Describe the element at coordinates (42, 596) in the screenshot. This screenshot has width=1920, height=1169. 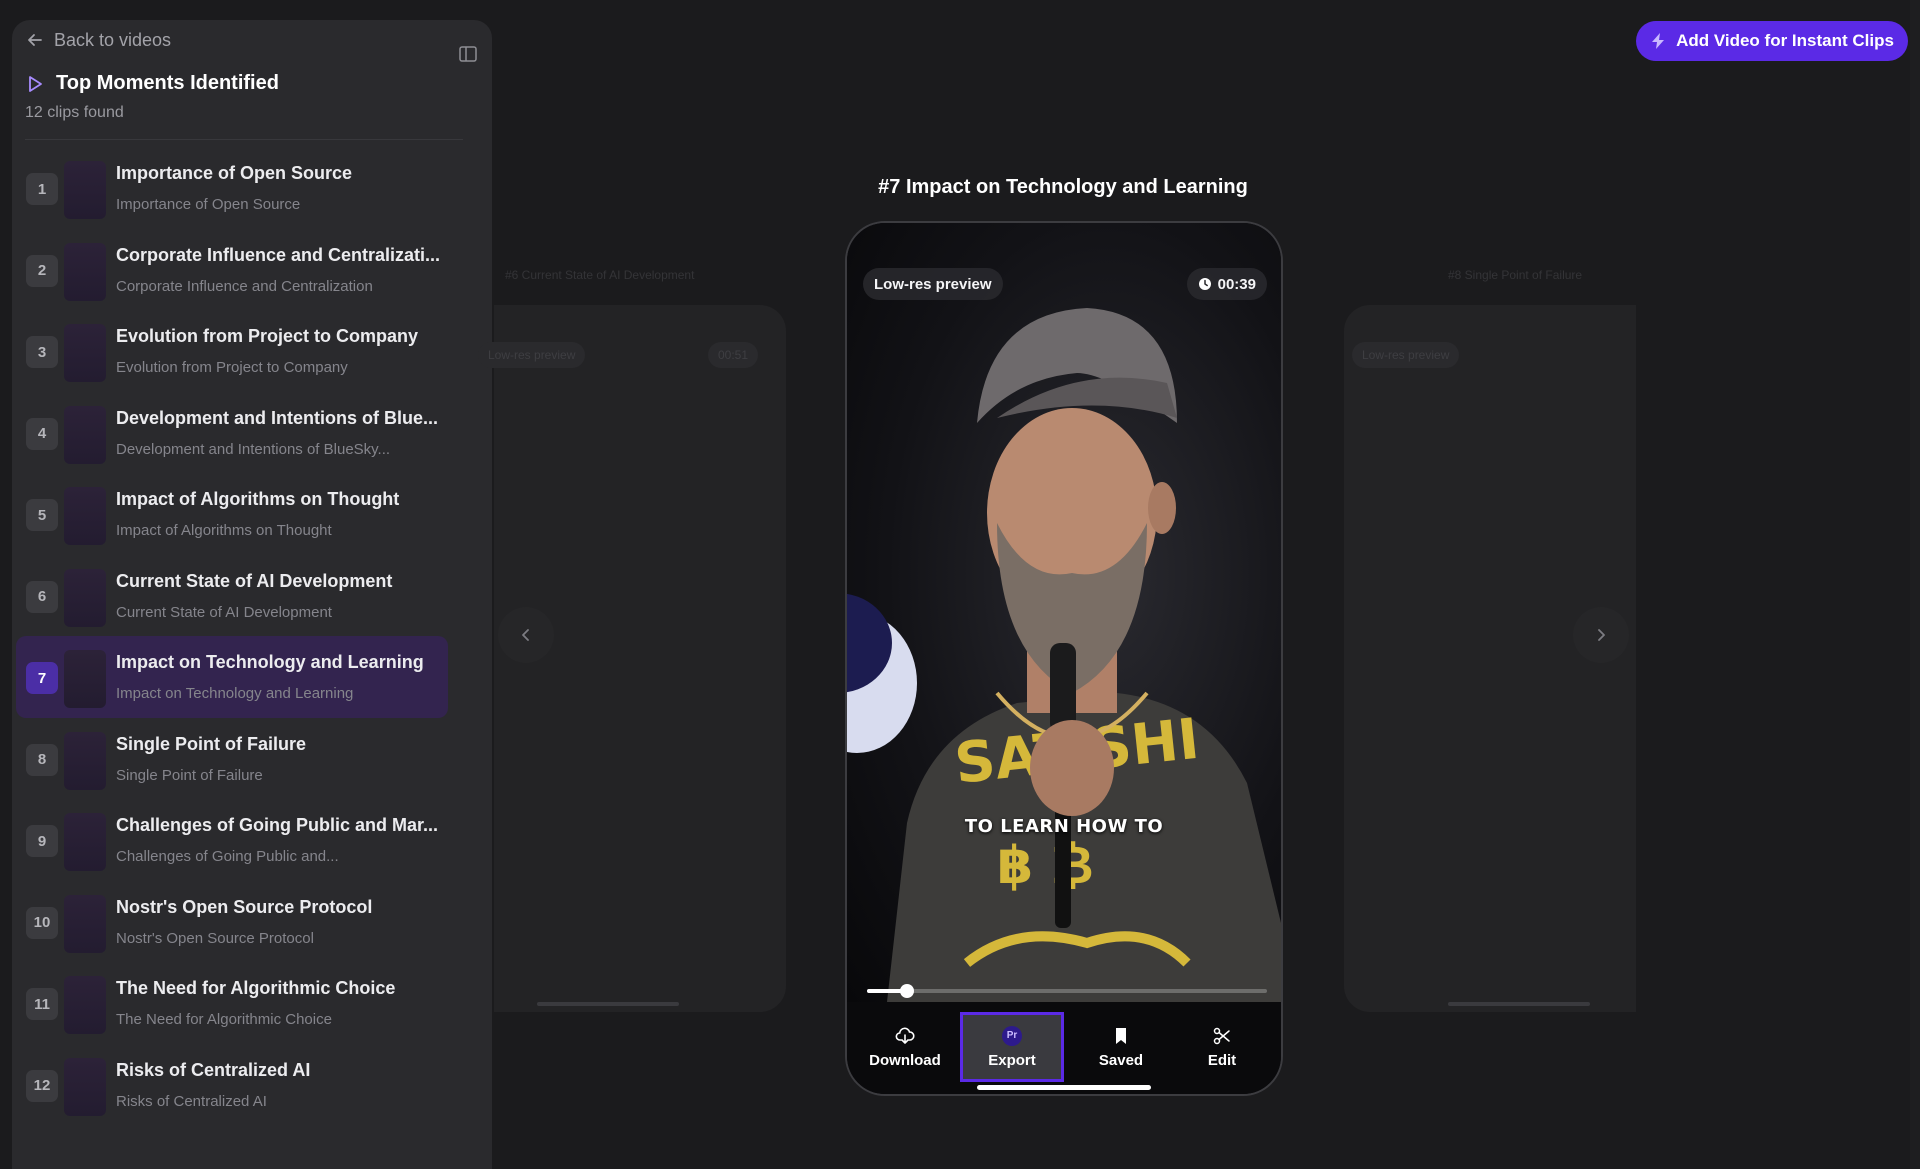
I see `clip-number-badge: 6` at that location.